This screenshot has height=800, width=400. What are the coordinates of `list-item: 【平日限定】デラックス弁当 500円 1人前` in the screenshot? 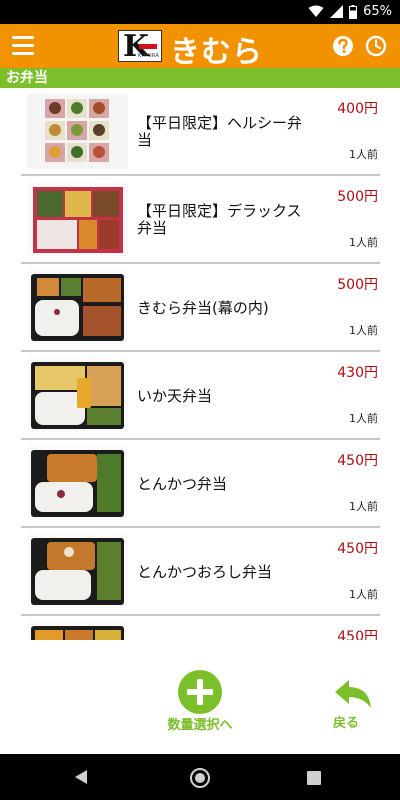 It's located at (200, 220).